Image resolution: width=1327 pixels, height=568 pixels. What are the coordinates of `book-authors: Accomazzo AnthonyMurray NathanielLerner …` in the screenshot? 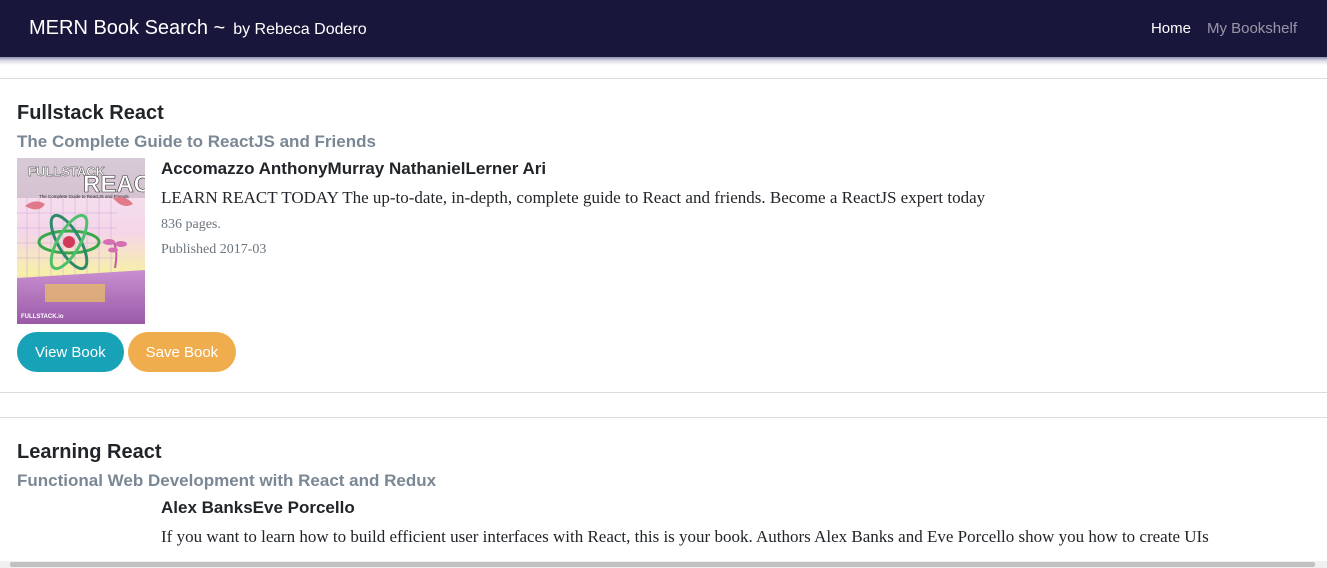 It's located at (354, 168).